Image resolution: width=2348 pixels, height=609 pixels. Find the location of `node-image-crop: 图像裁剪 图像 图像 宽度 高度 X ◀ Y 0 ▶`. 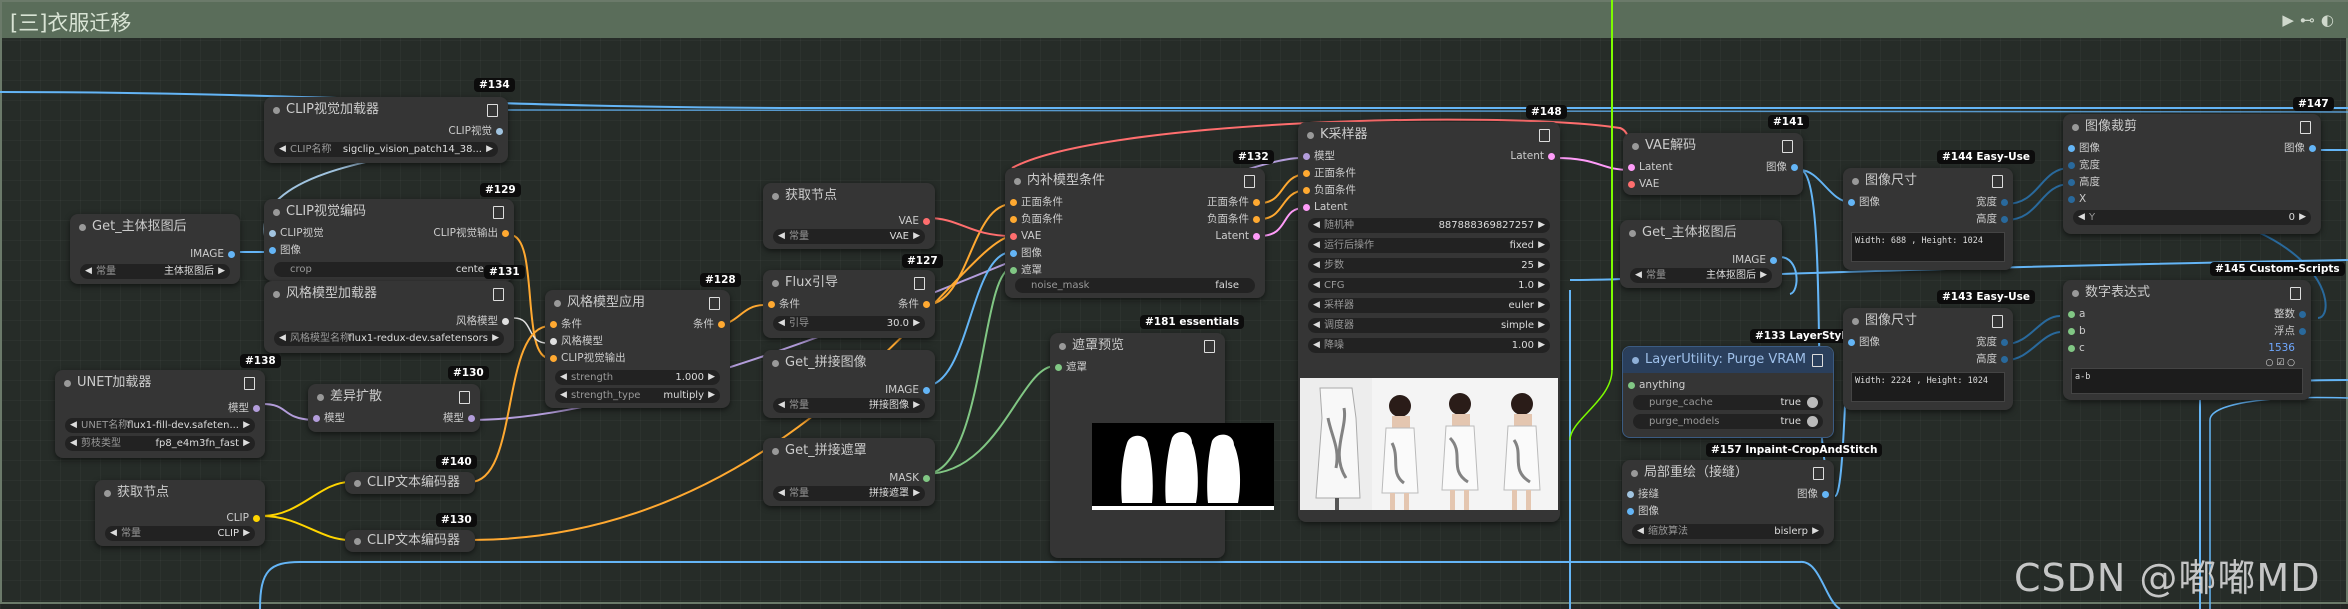

node-image-crop: 图像裁剪 图像 图像 宽度 高度 X ◀ Y 0 ▶ is located at coordinates (2192, 174).